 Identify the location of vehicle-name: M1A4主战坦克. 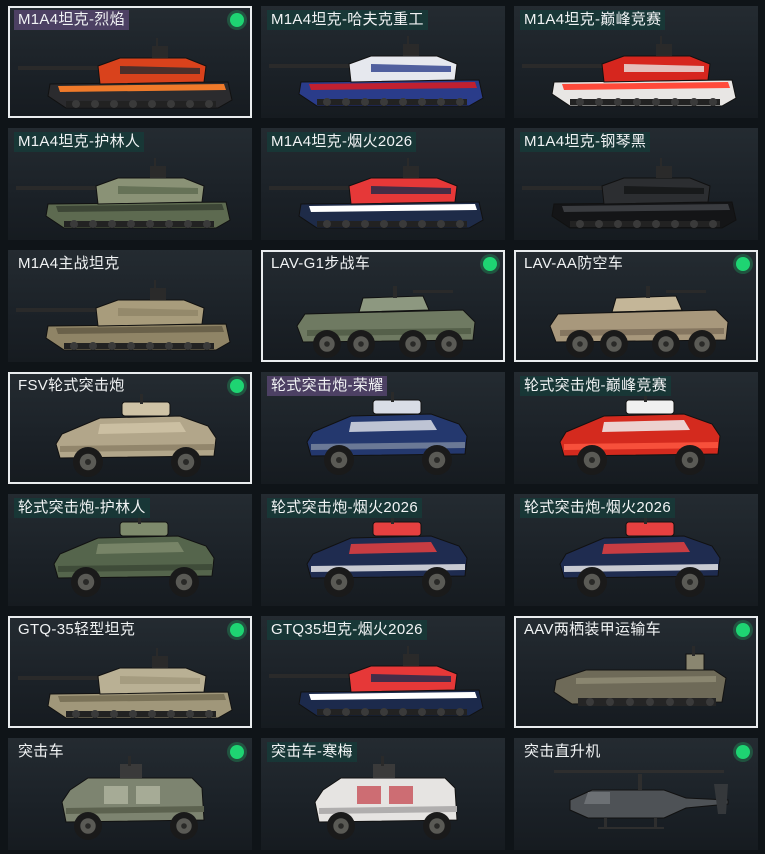
(69, 263).